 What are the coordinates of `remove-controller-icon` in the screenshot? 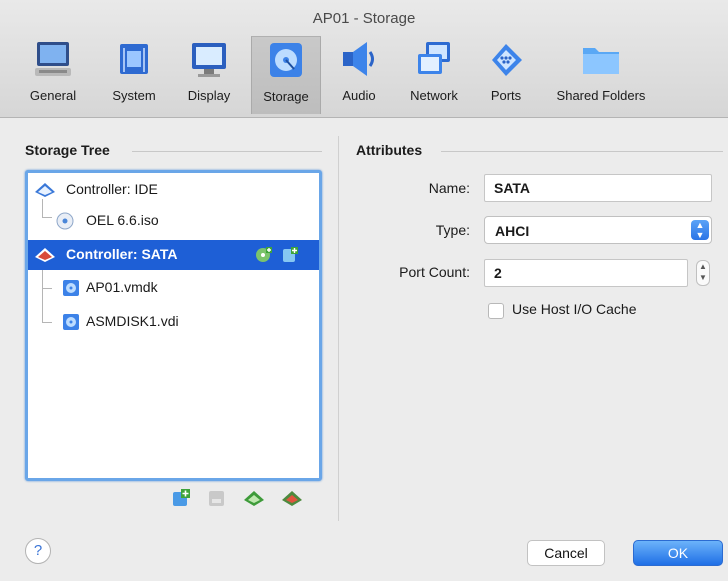 It's located at (292, 498).